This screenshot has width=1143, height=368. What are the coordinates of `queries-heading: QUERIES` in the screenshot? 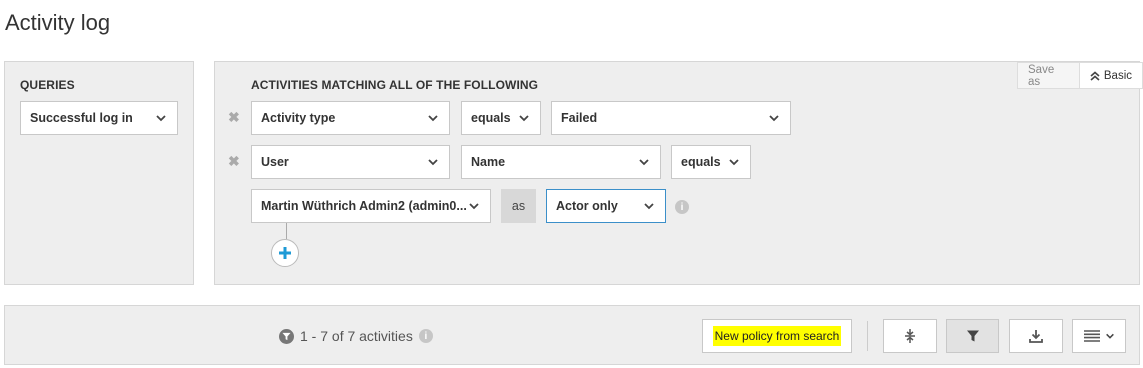 It's located at (47, 85).